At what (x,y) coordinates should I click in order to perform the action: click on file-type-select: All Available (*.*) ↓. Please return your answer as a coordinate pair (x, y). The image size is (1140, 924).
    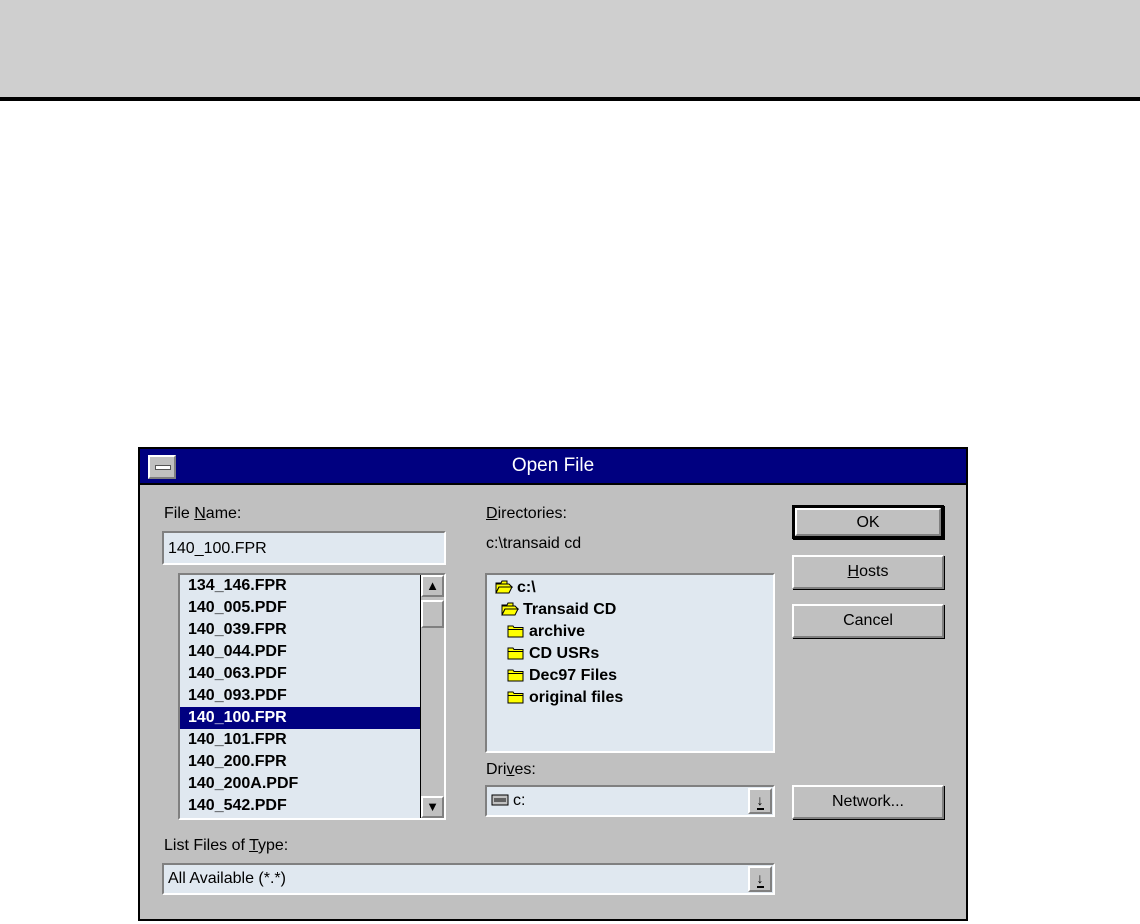
    Looking at the image, I should click on (468, 879).